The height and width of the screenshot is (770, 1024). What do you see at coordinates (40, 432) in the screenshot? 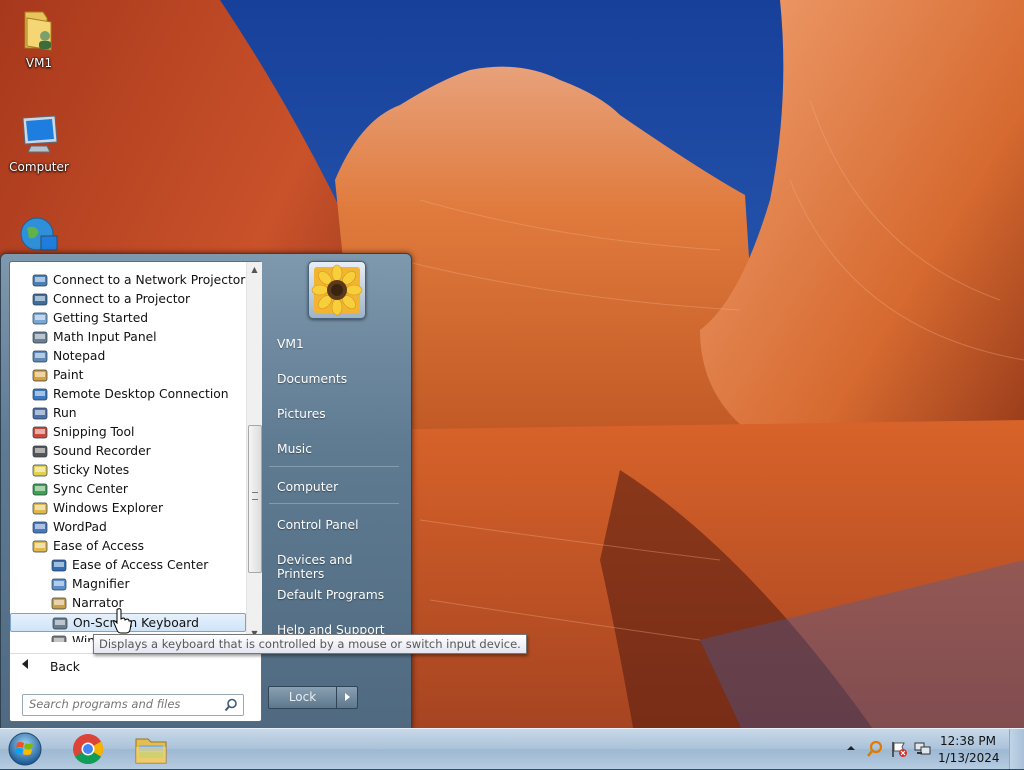
I see `snipping-tool-icon` at bounding box center [40, 432].